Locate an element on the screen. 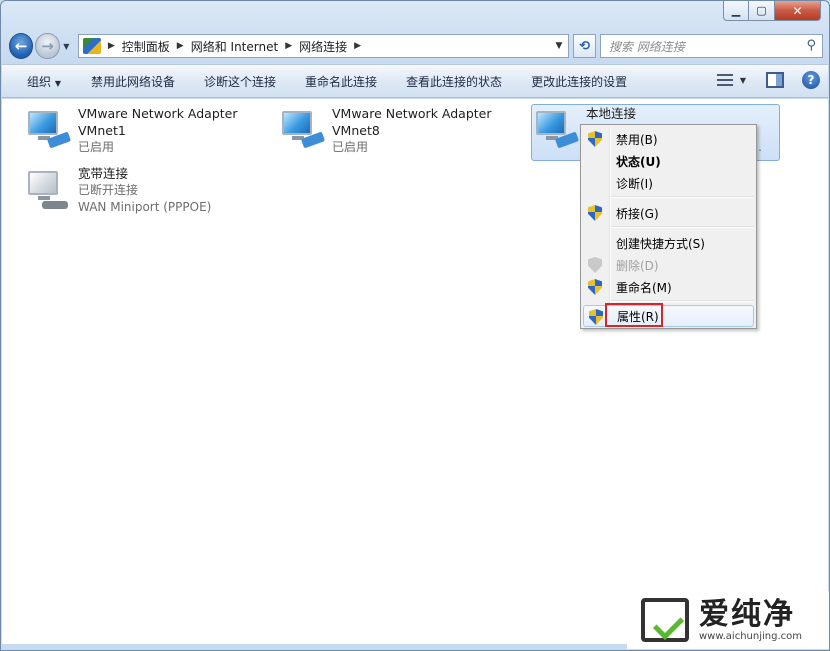 The width and height of the screenshot is (830, 651). list-item-broadband: 宽带连接 已断开连接 WAN Miniport (PPPOE) is located at coordinates (139, 193).